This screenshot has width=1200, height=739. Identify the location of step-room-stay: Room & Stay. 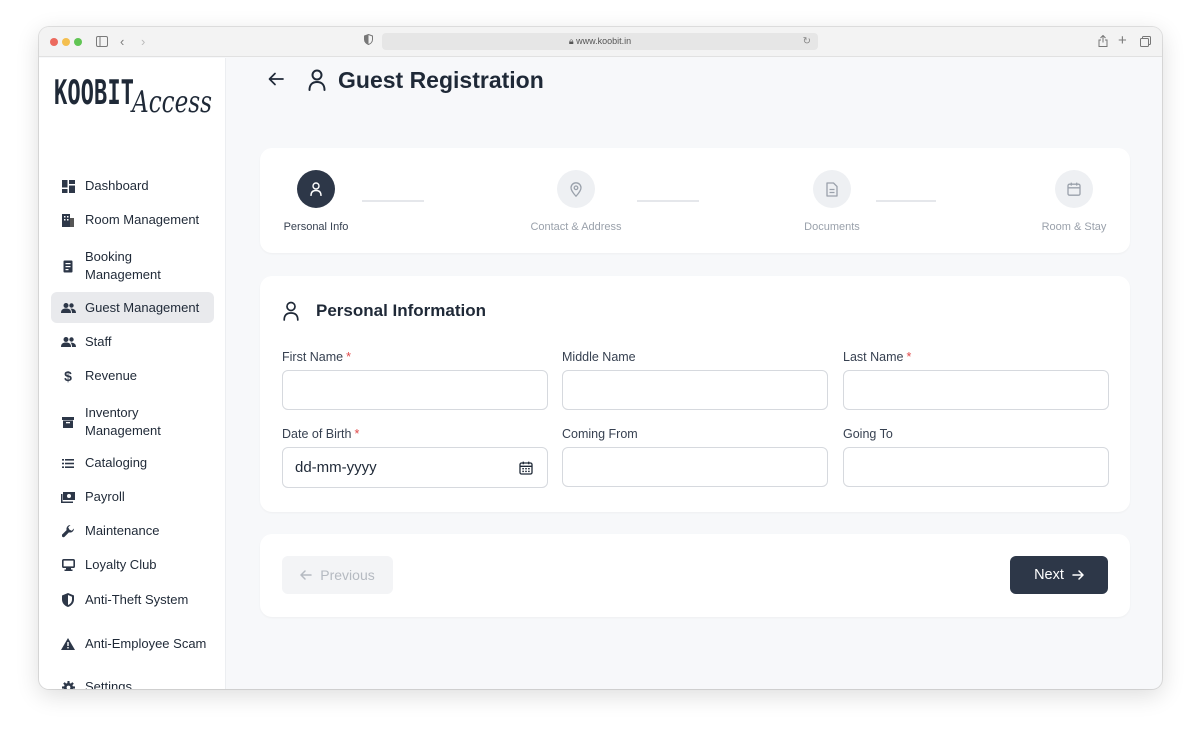
(1074, 201).